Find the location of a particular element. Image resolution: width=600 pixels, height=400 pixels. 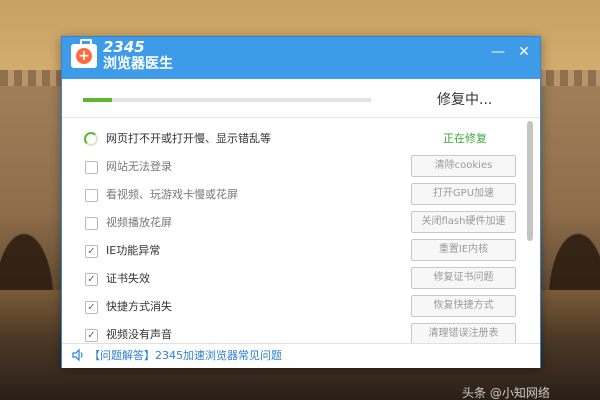

footer-bar: 【问题解答】2345加速浏览器常见问题 is located at coordinates (301, 355).